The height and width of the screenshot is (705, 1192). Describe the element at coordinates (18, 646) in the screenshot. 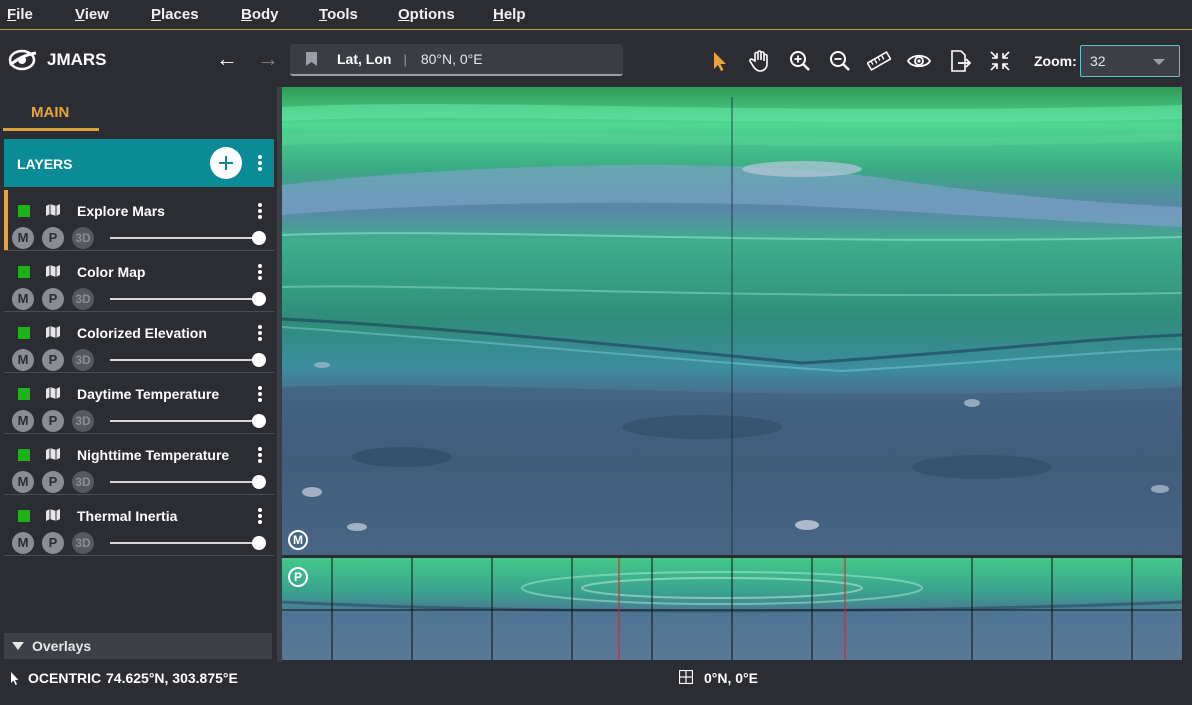

I see `triangle-down-icon` at that location.